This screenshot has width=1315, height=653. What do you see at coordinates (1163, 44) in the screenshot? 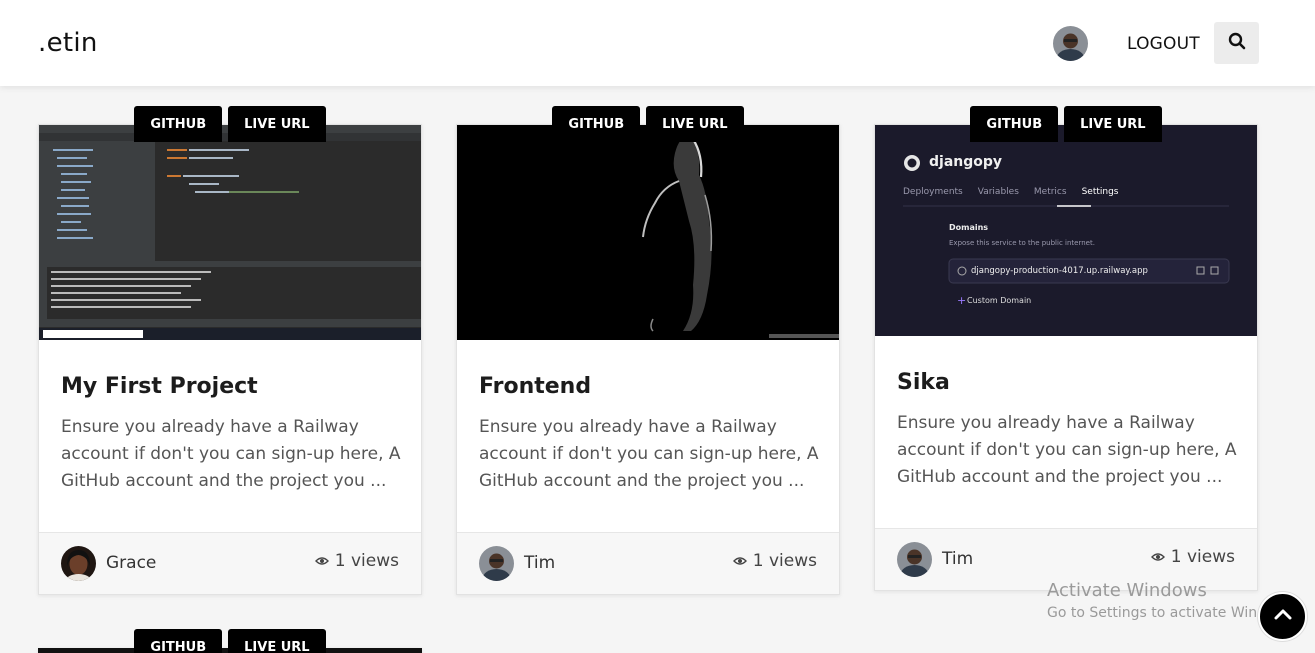
I see `logout-link: LOGOUT` at bounding box center [1163, 44].